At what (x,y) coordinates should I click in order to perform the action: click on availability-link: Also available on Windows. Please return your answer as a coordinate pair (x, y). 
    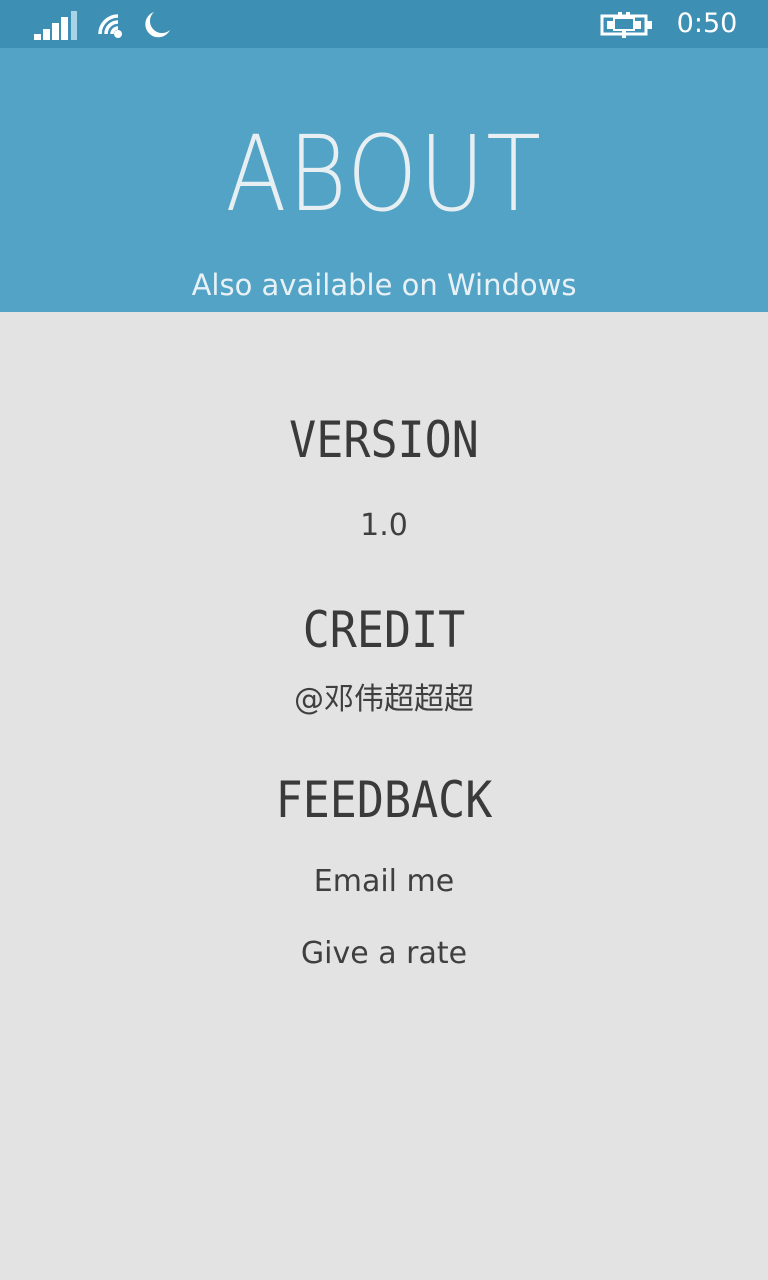
    Looking at the image, I should click on (384, 285).